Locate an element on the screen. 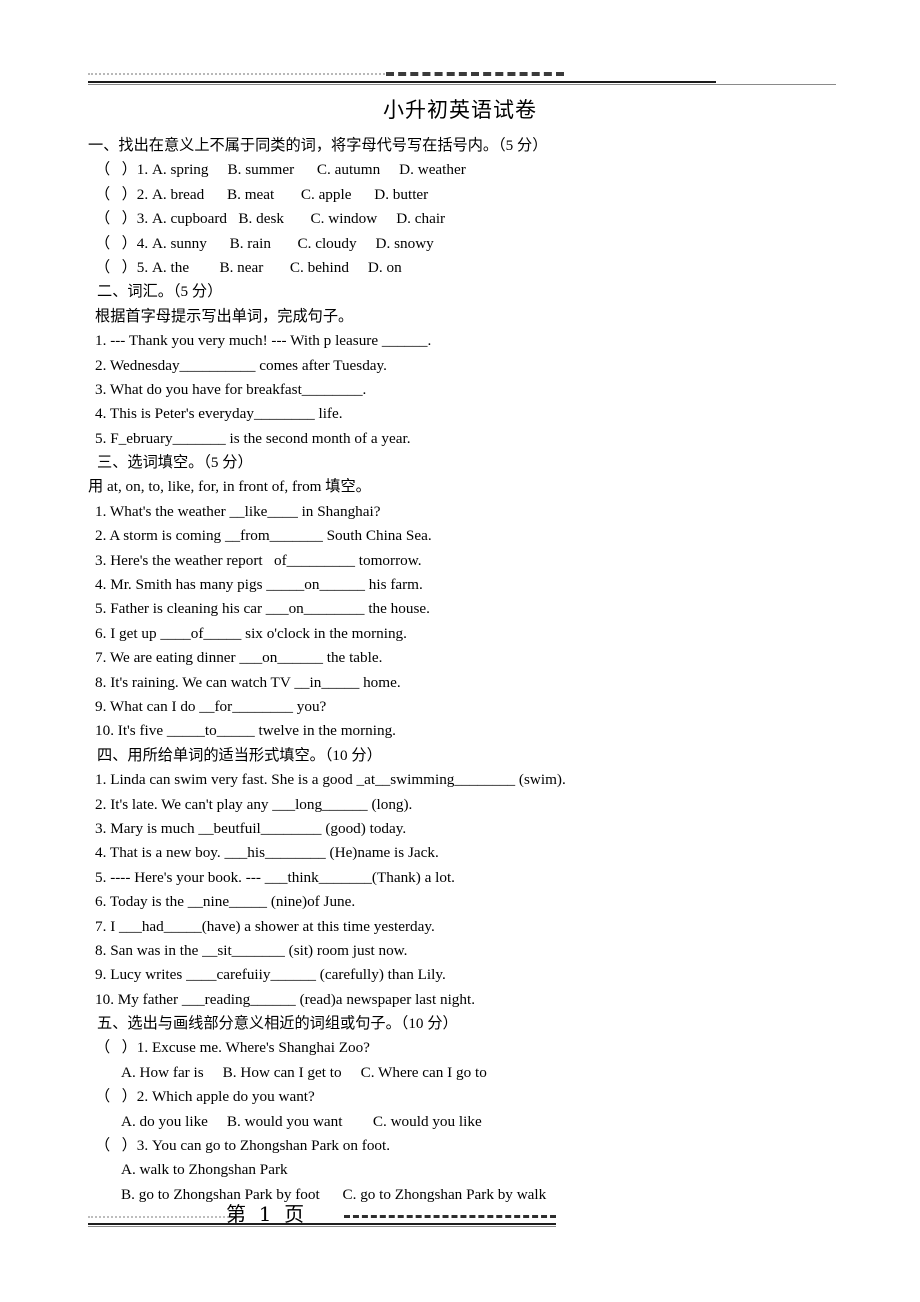  footer-solid-thin-rule is located at coordinates (322, 1226).